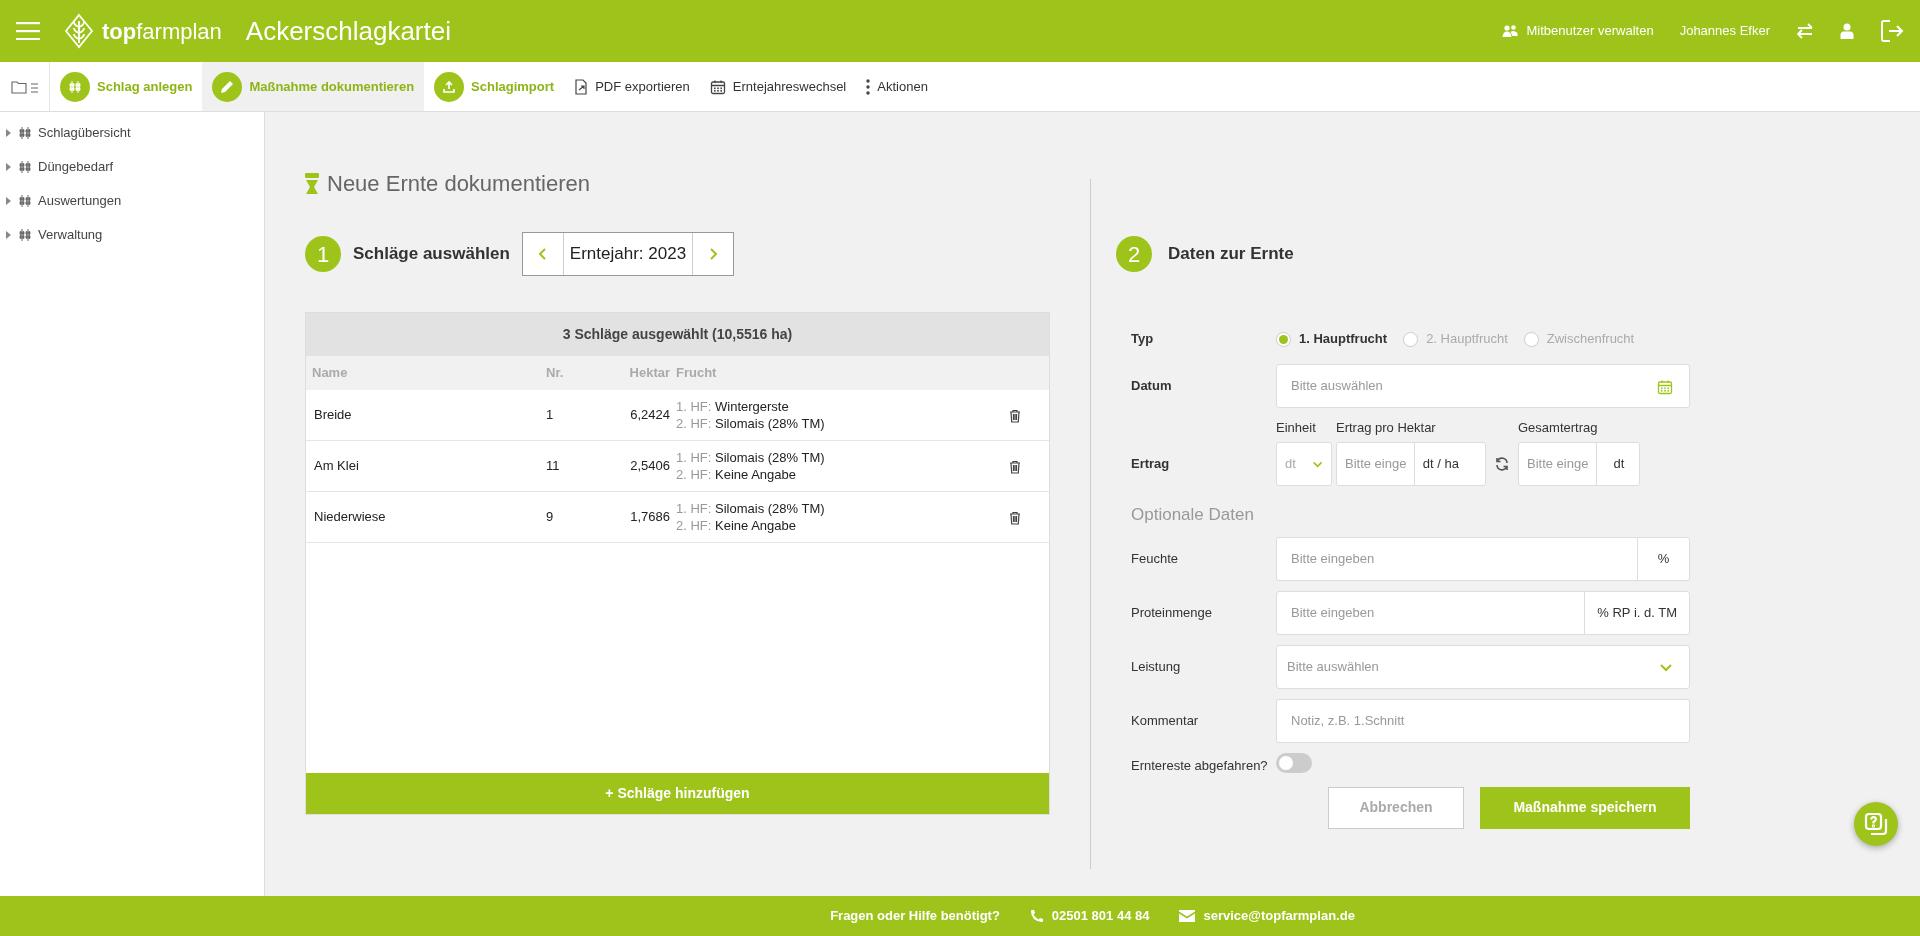  What do you see at coordinates (1805, 31) in the screenshot?
I see `swap-icon` at bounding box center [1805, 31].